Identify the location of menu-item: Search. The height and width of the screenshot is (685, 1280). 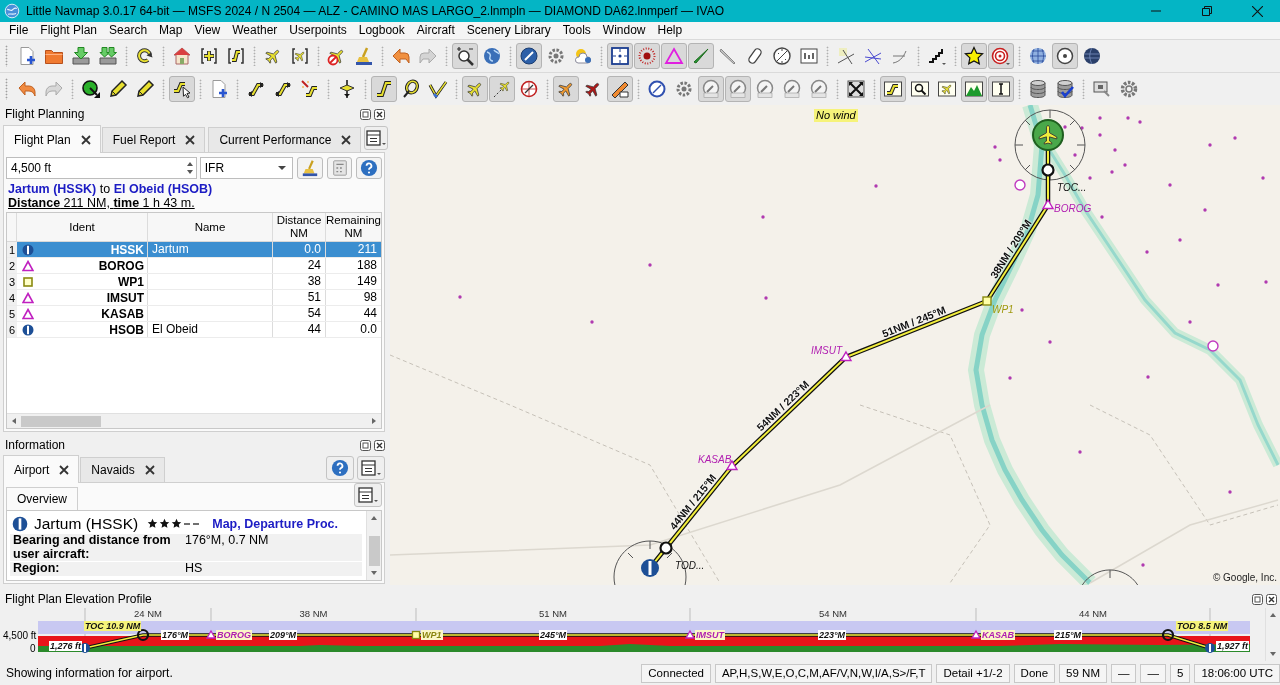
(128, 30).